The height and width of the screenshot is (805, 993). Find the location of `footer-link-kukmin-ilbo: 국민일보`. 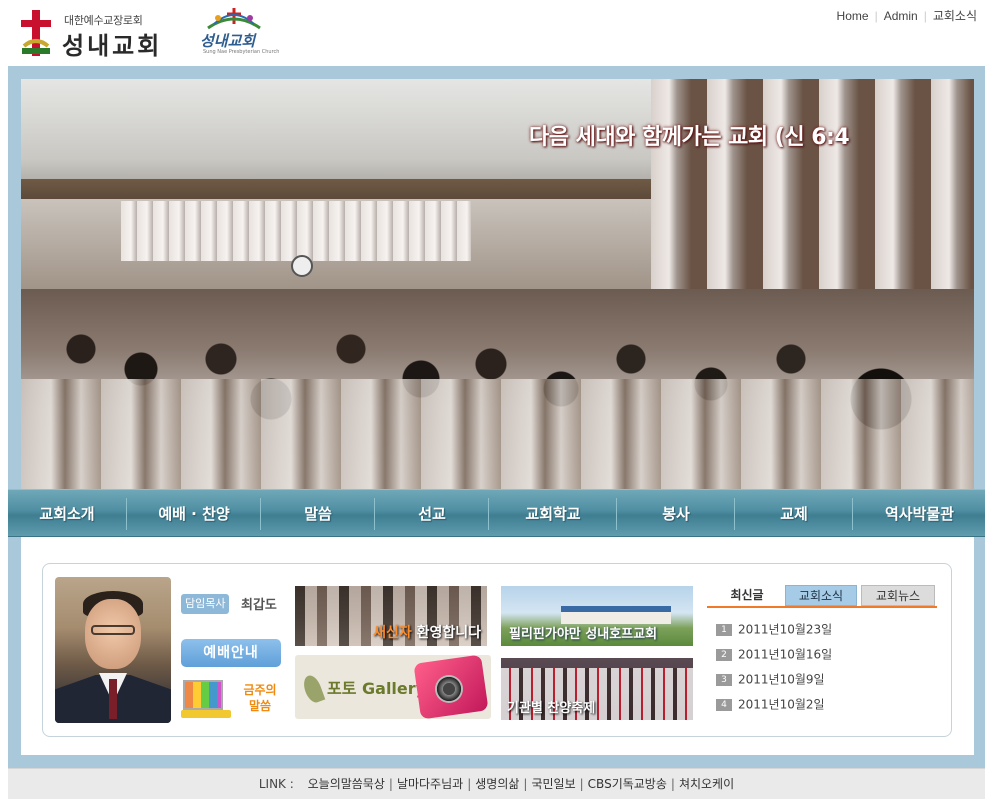

footer-link-kukmin-ilbo: 국민일보 is located at coordinates (553, 784).